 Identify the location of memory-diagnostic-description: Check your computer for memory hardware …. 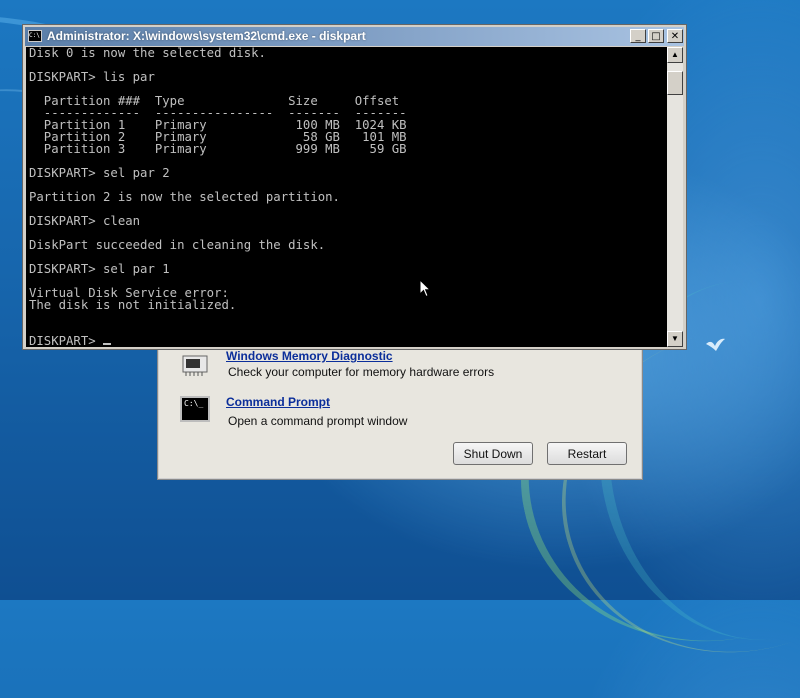
(361, 372).